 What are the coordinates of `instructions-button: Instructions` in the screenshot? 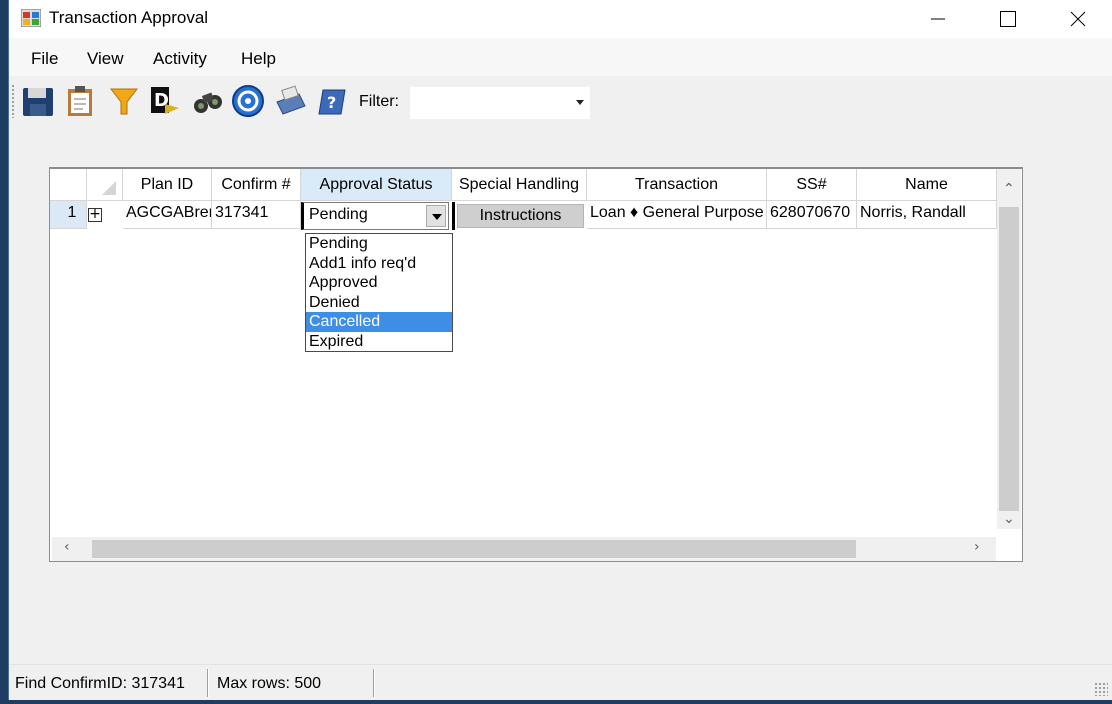 It's located at (520, 216).